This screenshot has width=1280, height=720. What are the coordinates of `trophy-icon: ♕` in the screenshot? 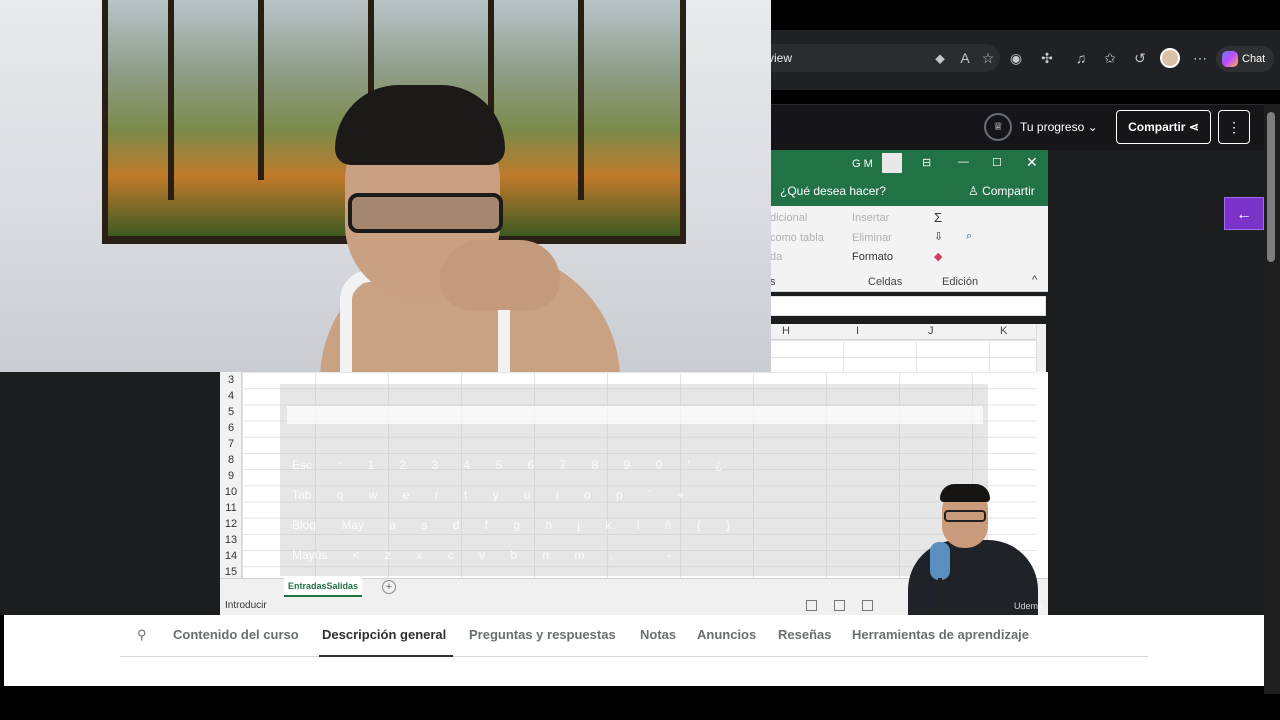 It's located at (998, 127).